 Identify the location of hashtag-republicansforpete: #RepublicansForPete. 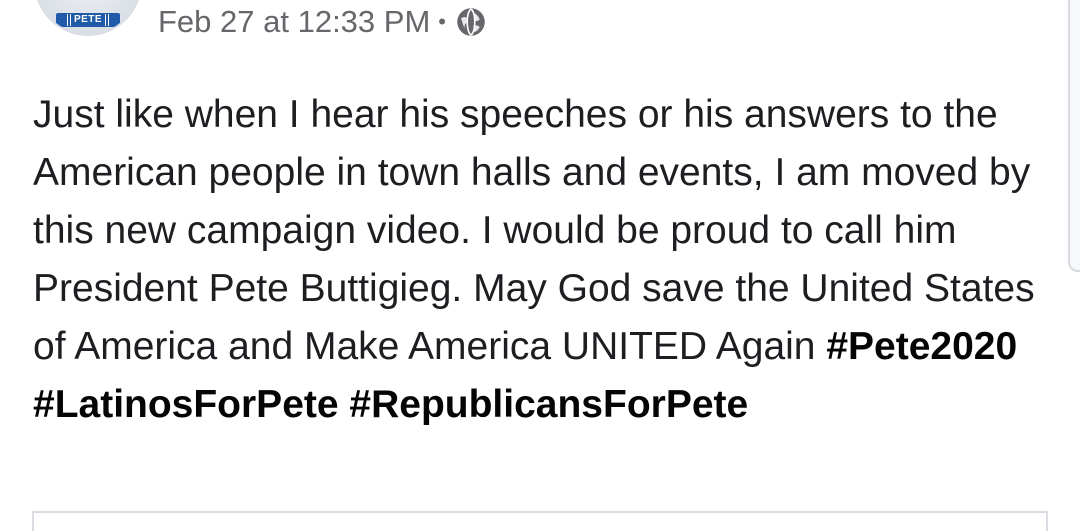
(548, 404).